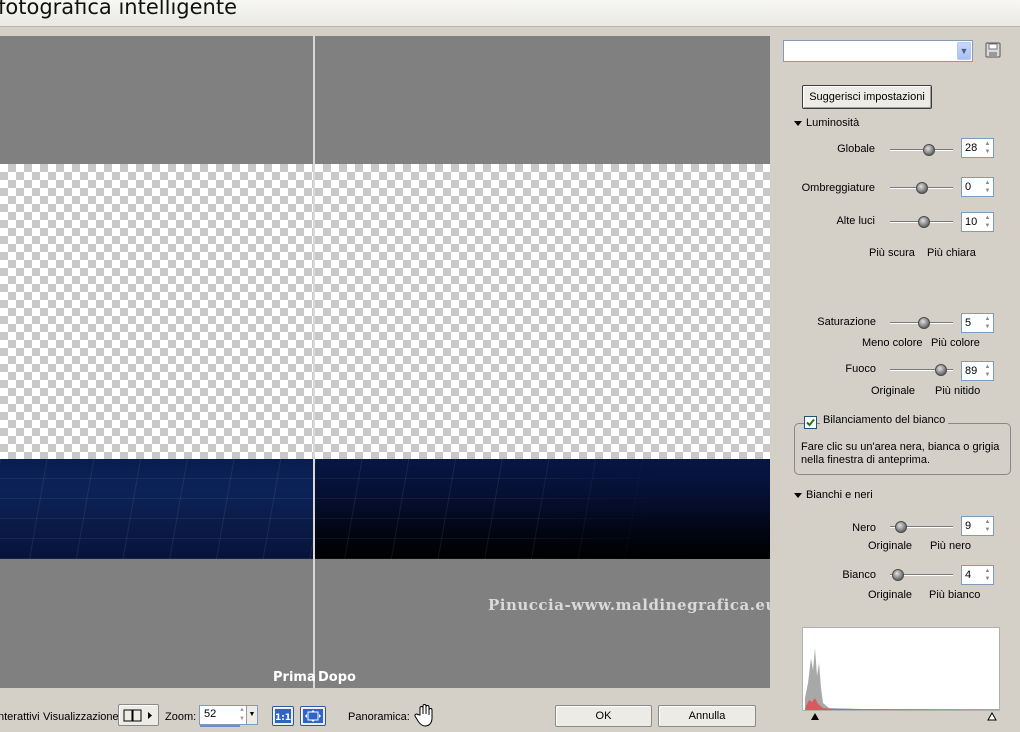 Image resolution: width=1020 pixels, height=732 pixels. What do you see at coordinates (993, 50) in the screenshot?
I see `save-icon` at bounding box center [993, 50].